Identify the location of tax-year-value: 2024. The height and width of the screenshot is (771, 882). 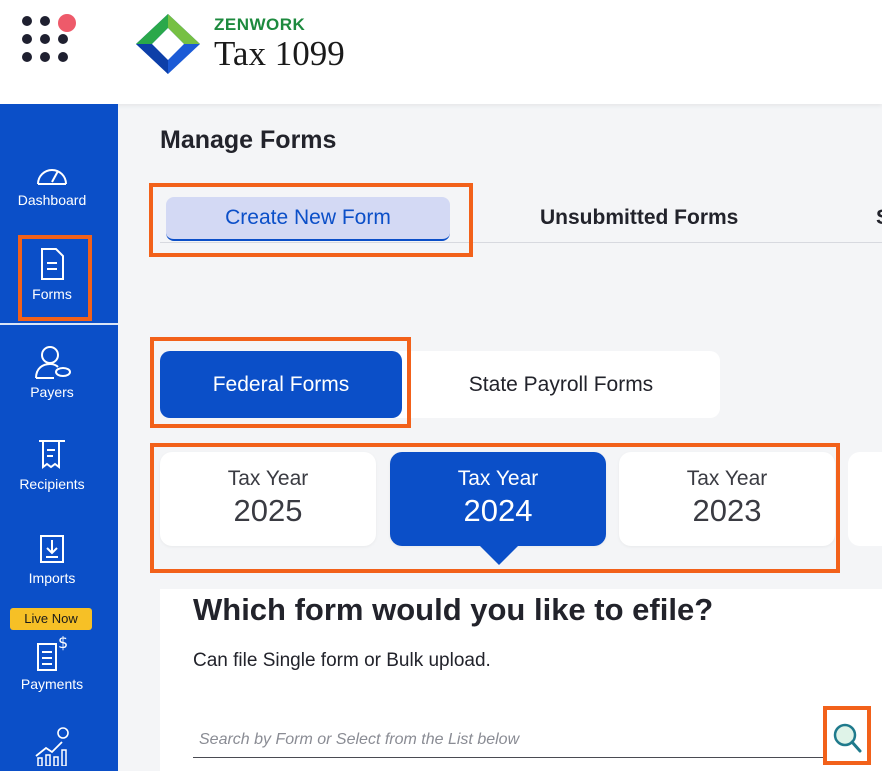
(498, 510).